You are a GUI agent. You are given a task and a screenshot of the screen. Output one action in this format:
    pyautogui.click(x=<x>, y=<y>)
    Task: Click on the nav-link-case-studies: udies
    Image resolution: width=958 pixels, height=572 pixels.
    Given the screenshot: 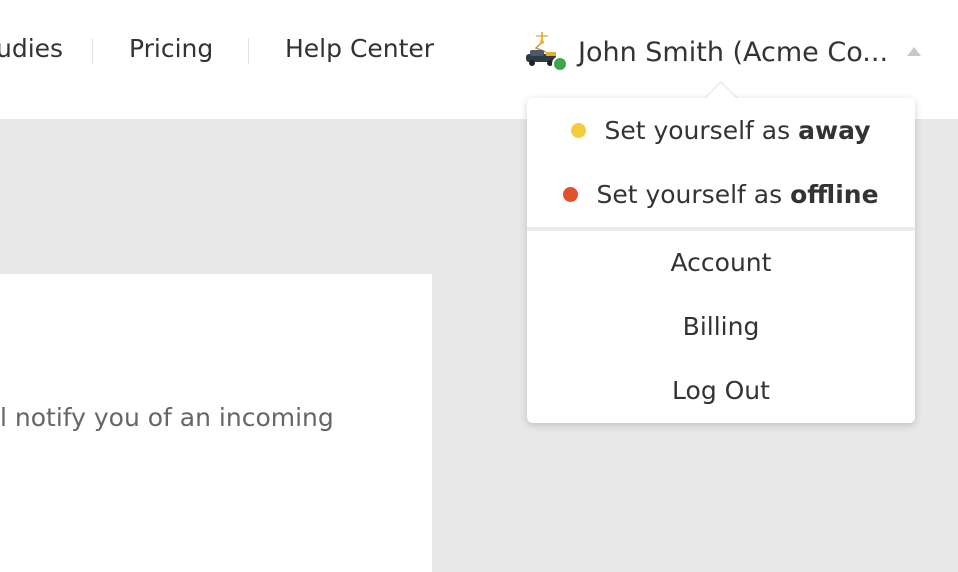 What is the action you would take?
    pyautogui.click(x=31, y=48)
    